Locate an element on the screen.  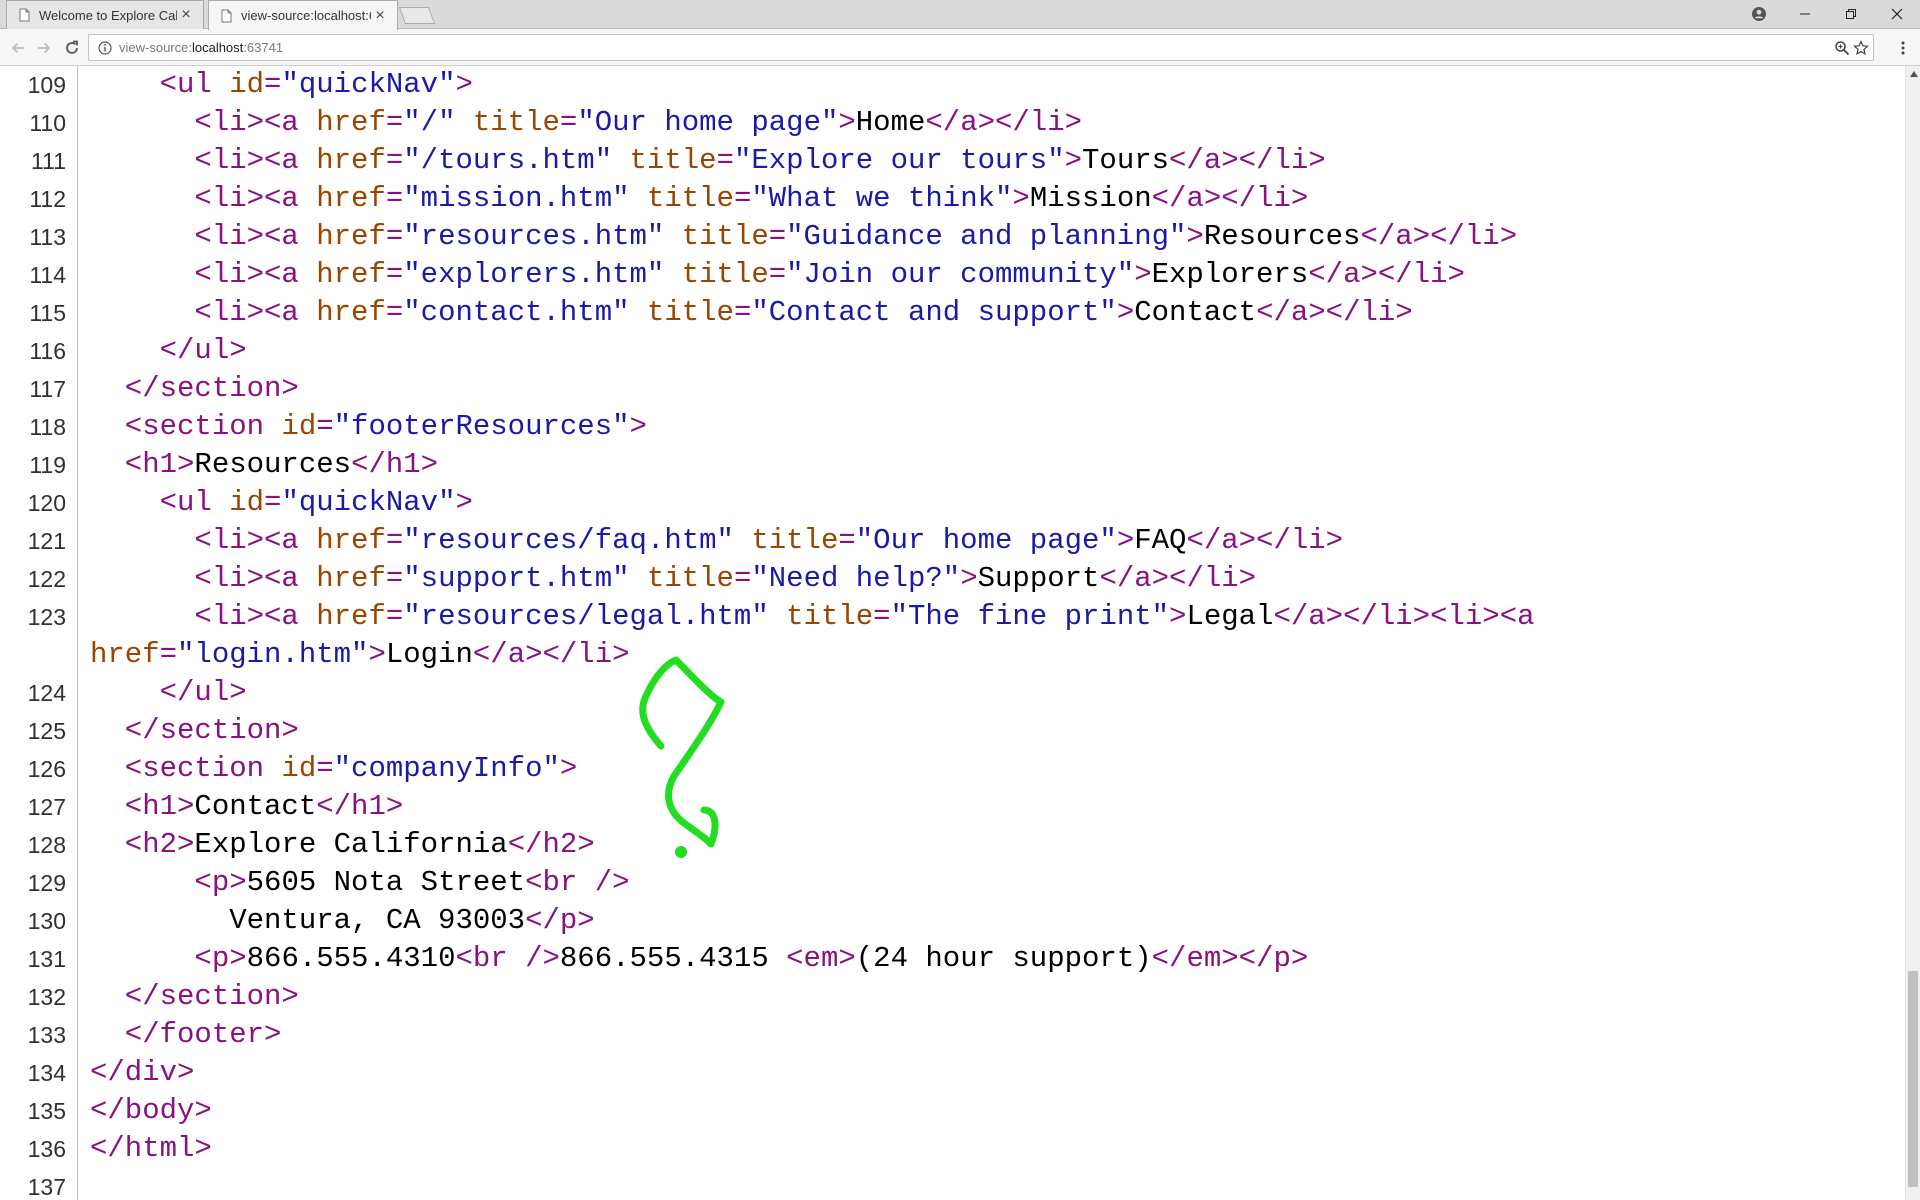
tab-title: Welcome to Explore Cali is located at coordinates (108, 15).